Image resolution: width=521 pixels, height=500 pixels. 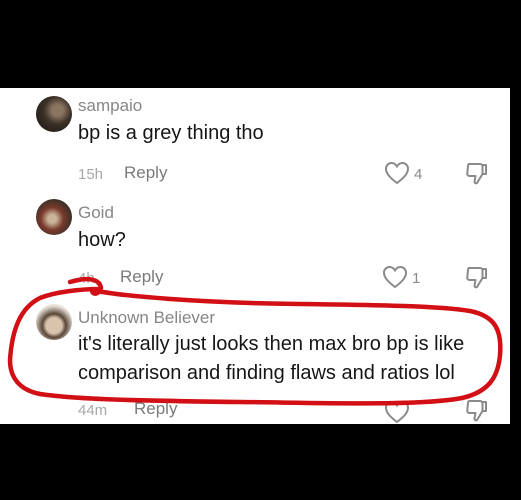 I want to click on like-count: 1, so click(x=416, y=278).